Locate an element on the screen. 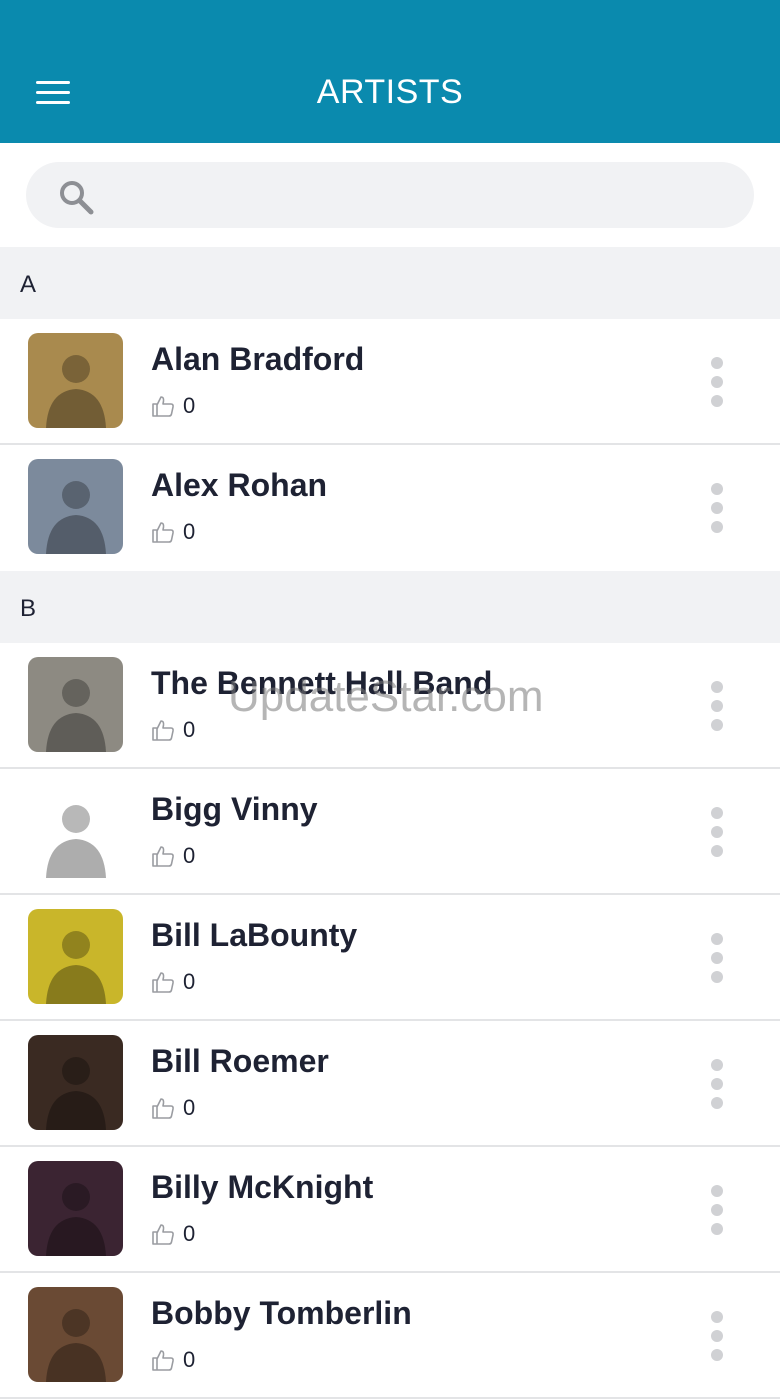 The image size is (780, 1399). search-bar is located at coordinates (390, 195).